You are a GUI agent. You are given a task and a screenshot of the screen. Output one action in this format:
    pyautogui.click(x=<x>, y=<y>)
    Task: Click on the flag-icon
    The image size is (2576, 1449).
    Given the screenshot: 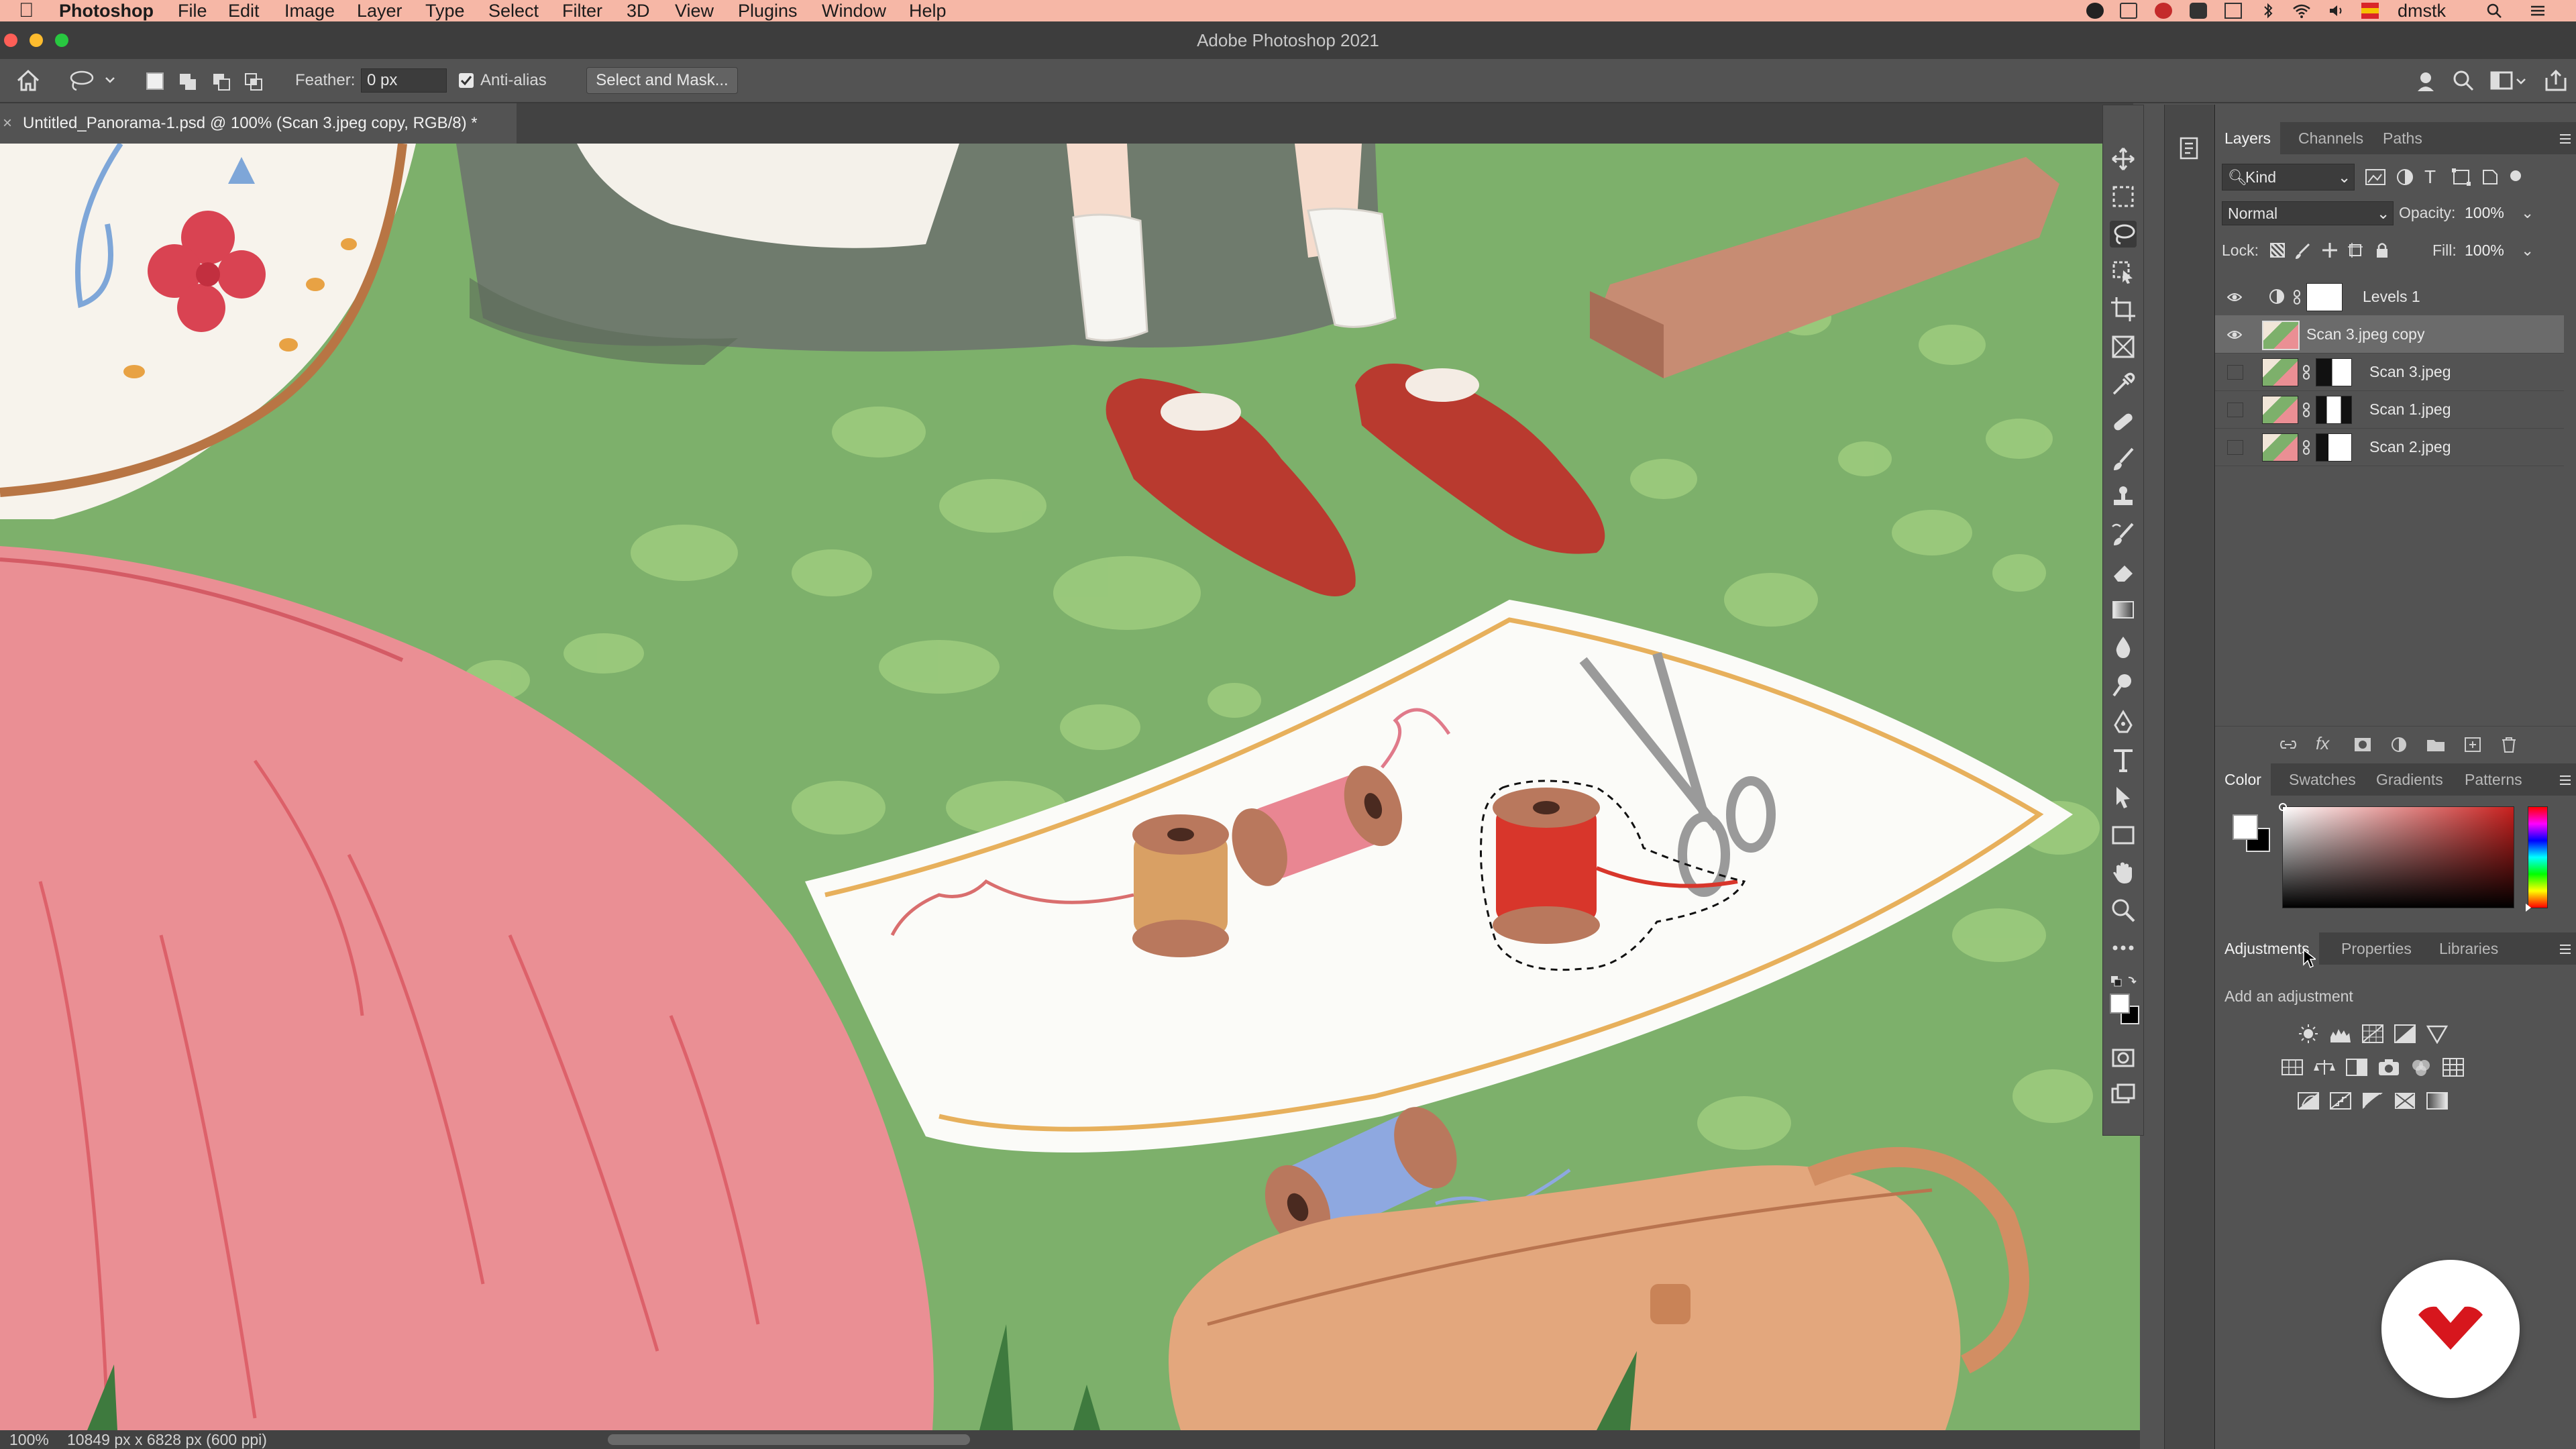 What is the action you would take?
    pyautogui.click(x=2370, y=11)
    